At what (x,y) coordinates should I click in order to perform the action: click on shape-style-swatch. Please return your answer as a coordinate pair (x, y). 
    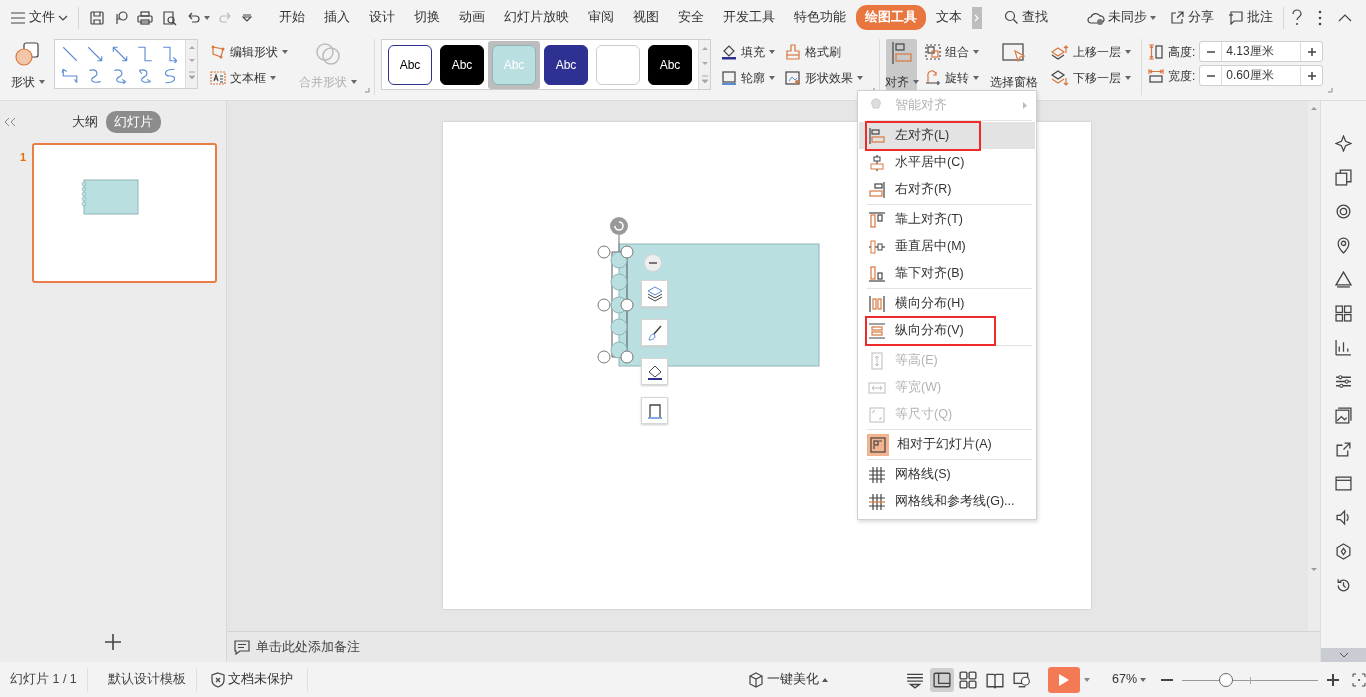
    Looking at the image, I should click on (618, 64).